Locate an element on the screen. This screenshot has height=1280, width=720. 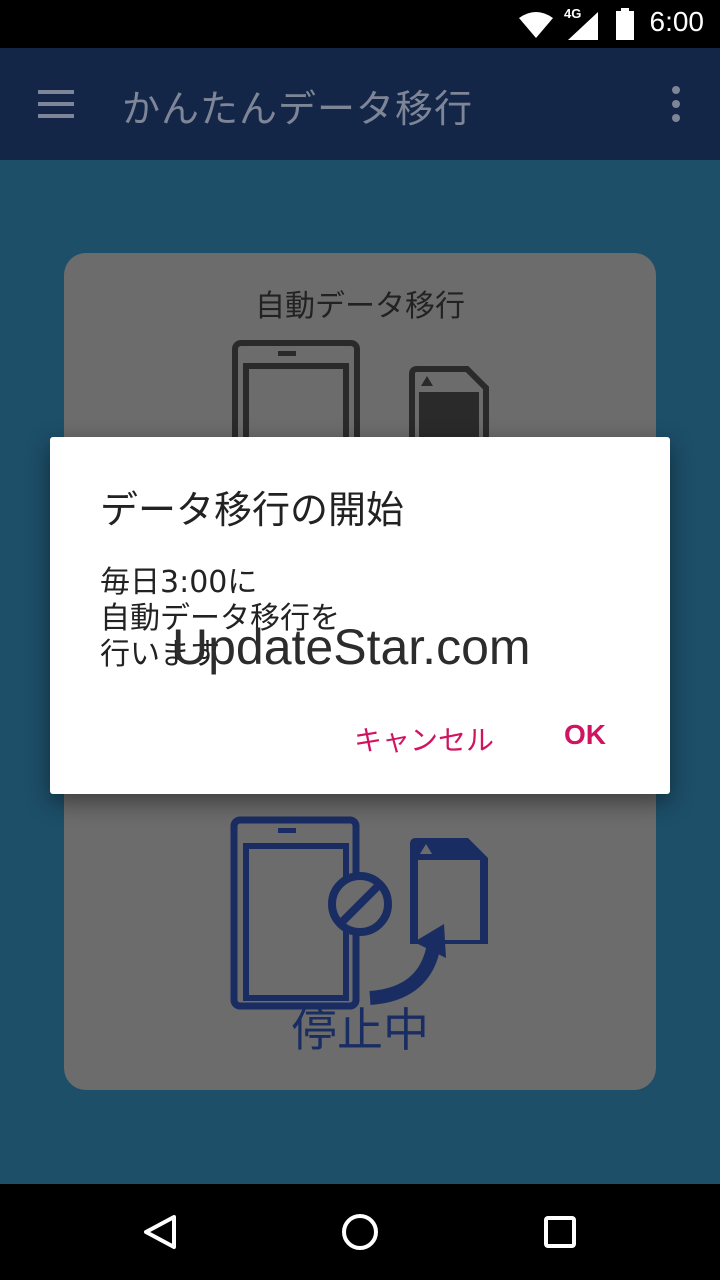
home-icon is located at coordinates (360, 1232).